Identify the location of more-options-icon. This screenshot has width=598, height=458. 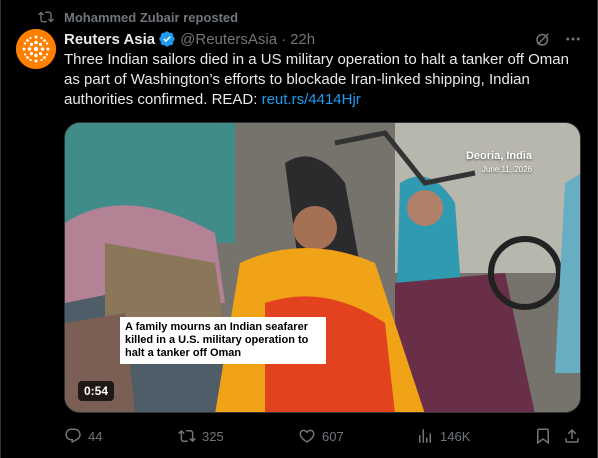
(573, 39).